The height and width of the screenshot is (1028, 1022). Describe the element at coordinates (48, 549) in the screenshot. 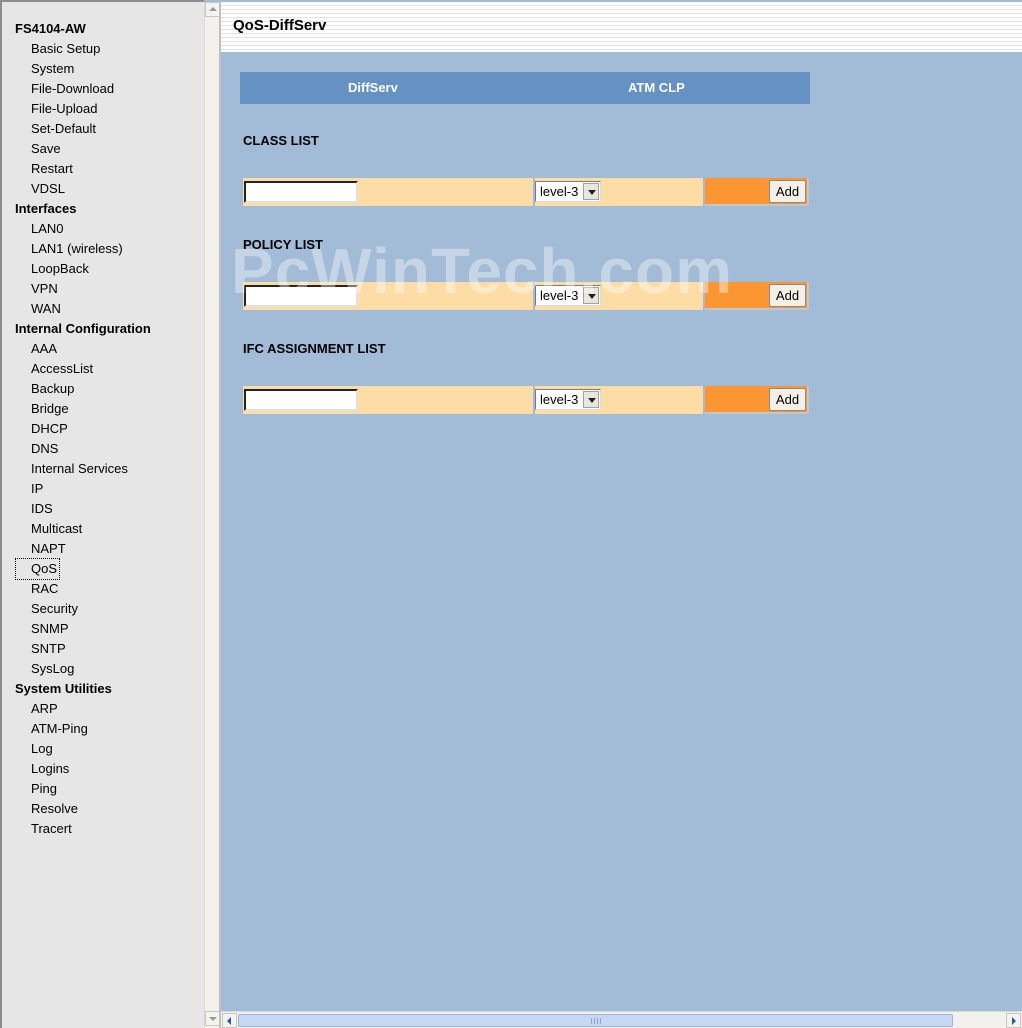

I see `nav-item-napt: NAPT` at that location.